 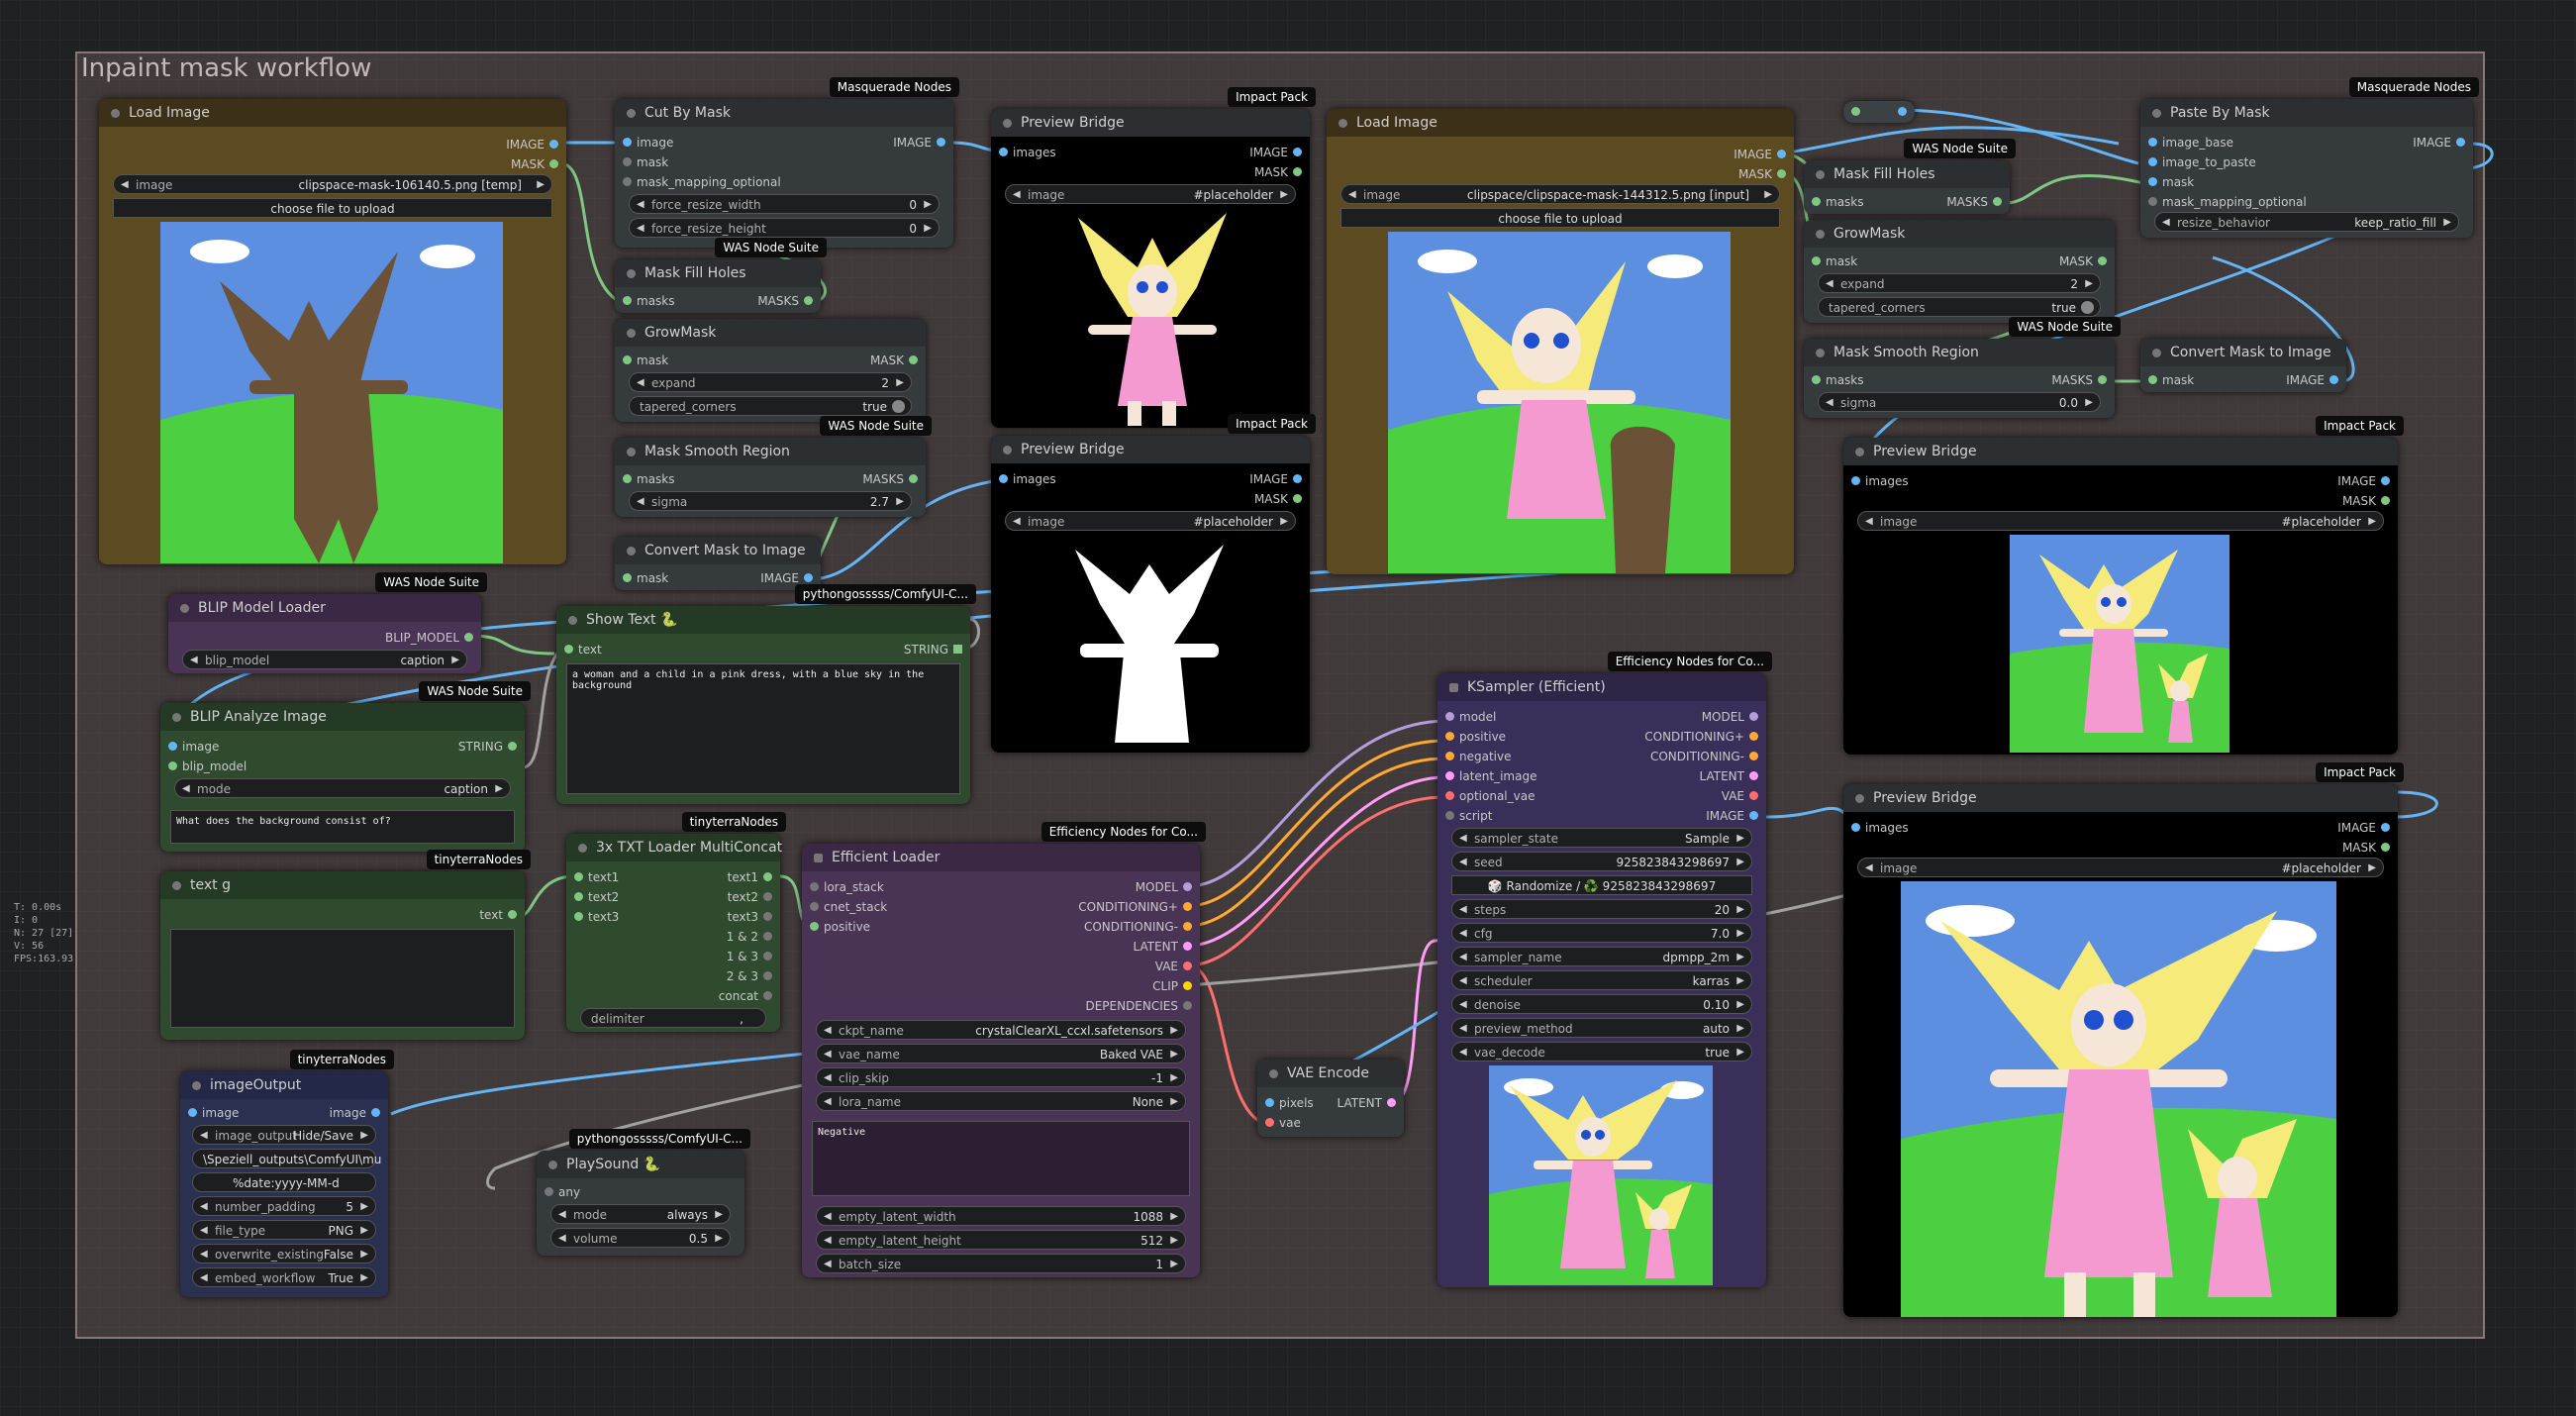 I want to click on text-g-node: tinyterraNodes text g text, so click(x=345, y=945).